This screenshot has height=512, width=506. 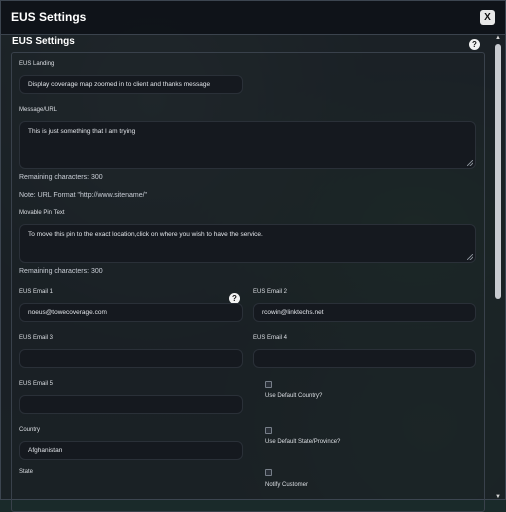 I want to click on email2-input: rcowin@linktechs.net, so click(x=364, y=312).